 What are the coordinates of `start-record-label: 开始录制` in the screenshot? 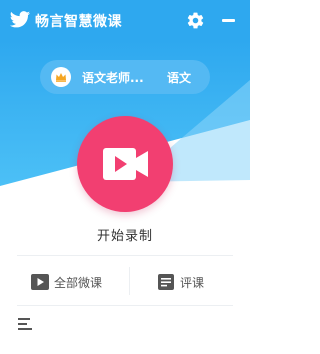 It's located at (125, 234).